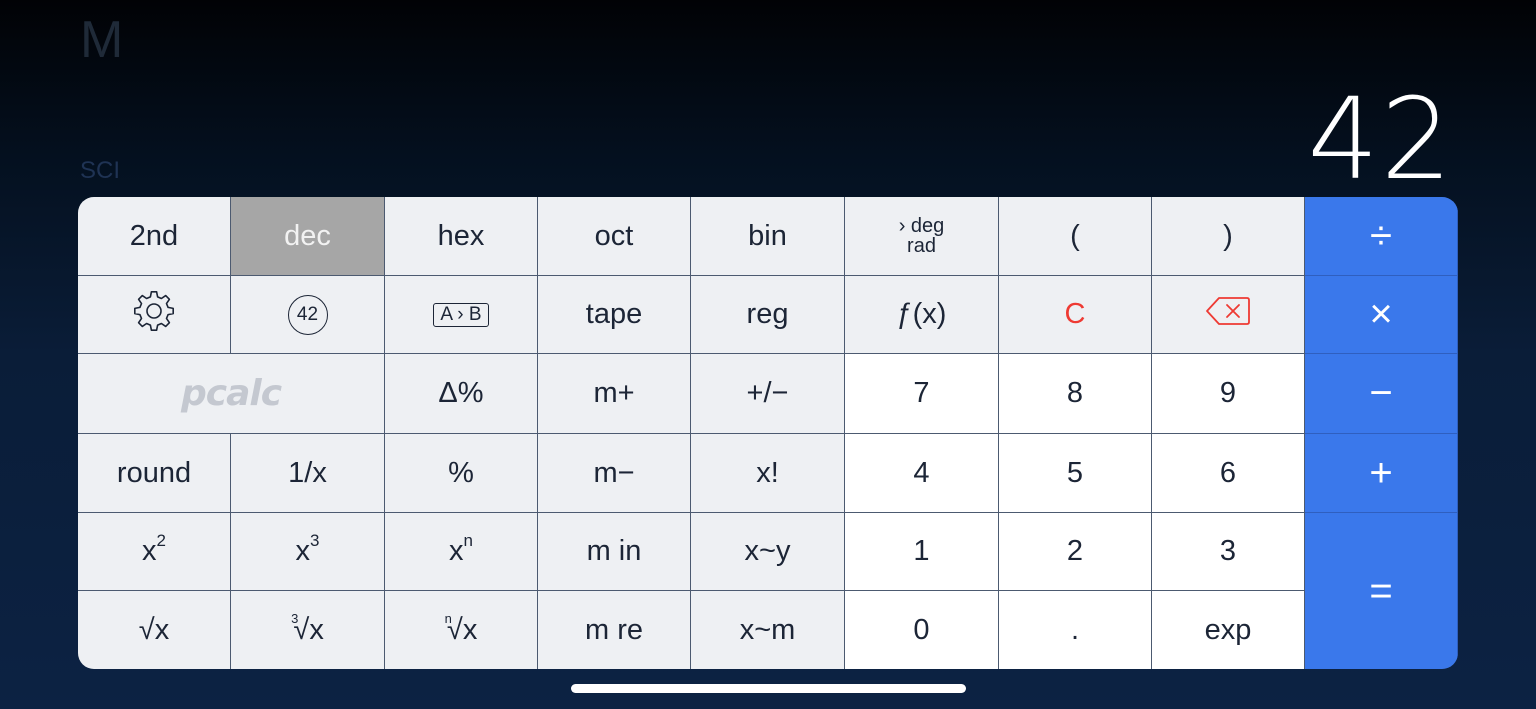 The image size is (1536, 709). Describe the element at coordinates (161, 540) in the screenshot. I see `square-exponent: 2` at that location.